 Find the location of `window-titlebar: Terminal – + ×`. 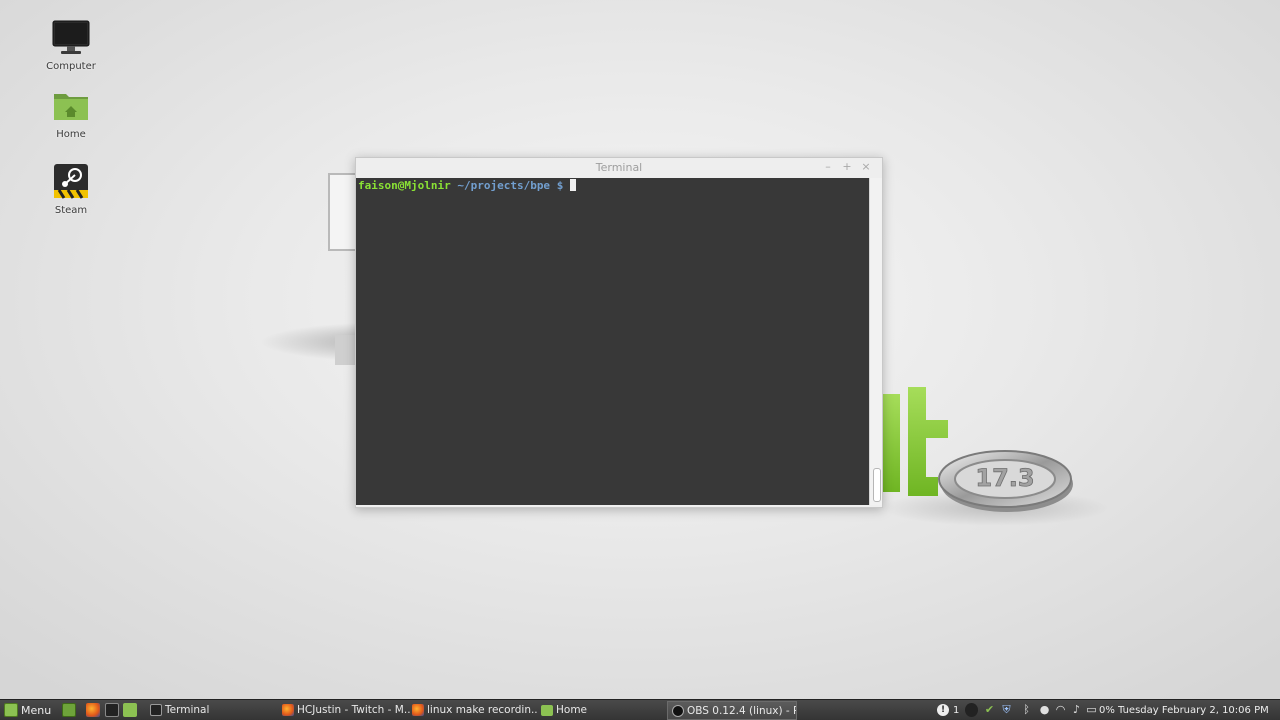

window-titlebar: Terminal – + × is located at coordinates (619, 168).